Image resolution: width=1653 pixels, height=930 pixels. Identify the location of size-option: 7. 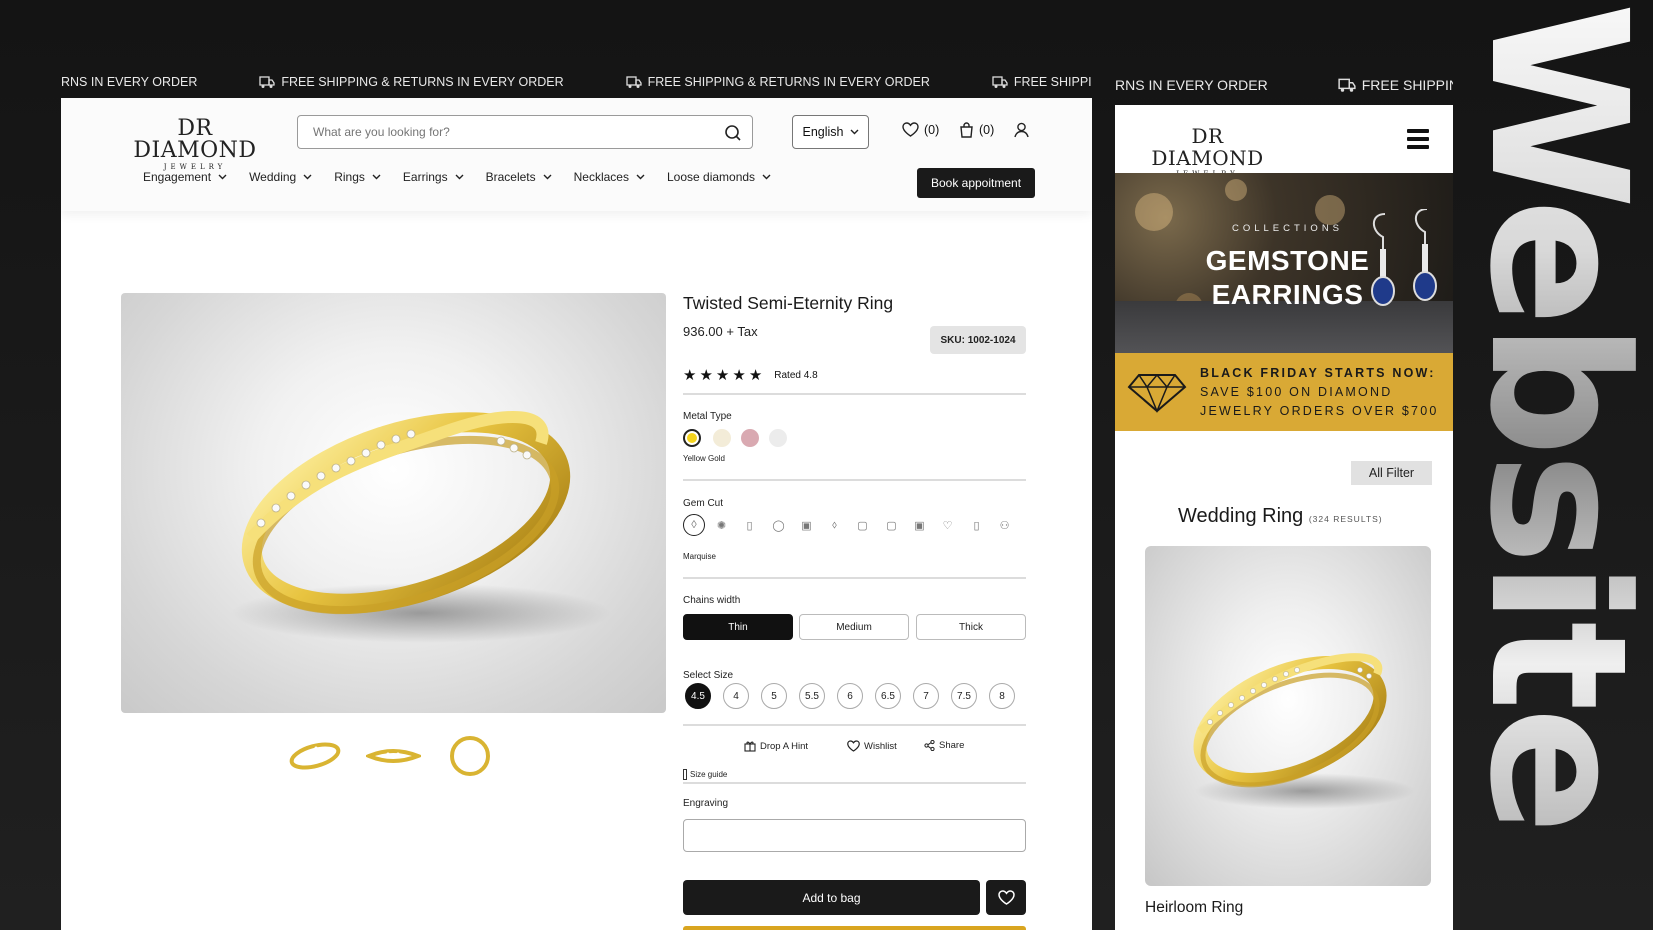
(926, 696).